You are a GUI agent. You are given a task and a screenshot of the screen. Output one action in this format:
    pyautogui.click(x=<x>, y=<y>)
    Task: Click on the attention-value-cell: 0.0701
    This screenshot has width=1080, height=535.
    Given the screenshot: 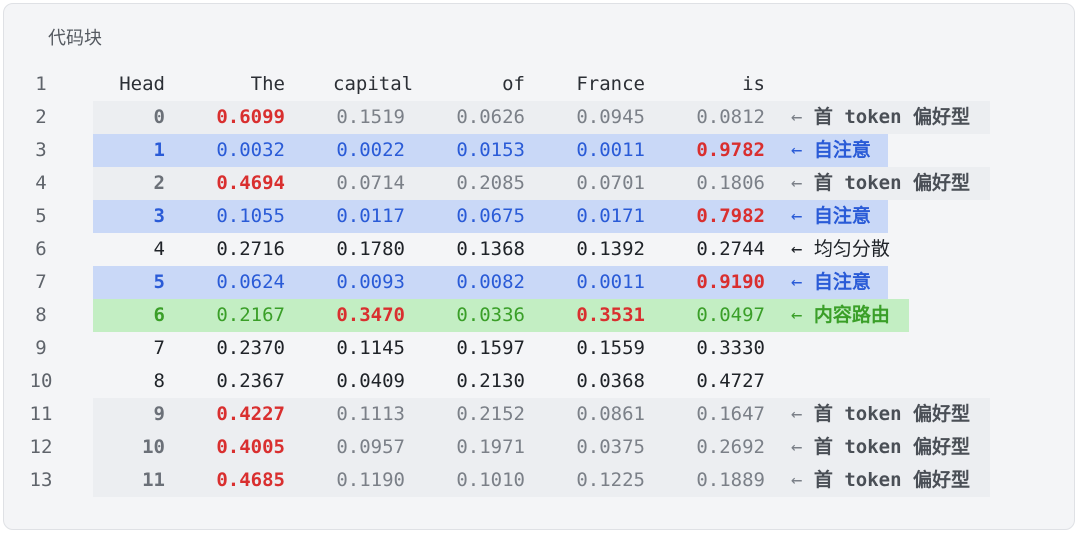 What is the action you would take?
    pyautogui.click(x=610, y=183)
    